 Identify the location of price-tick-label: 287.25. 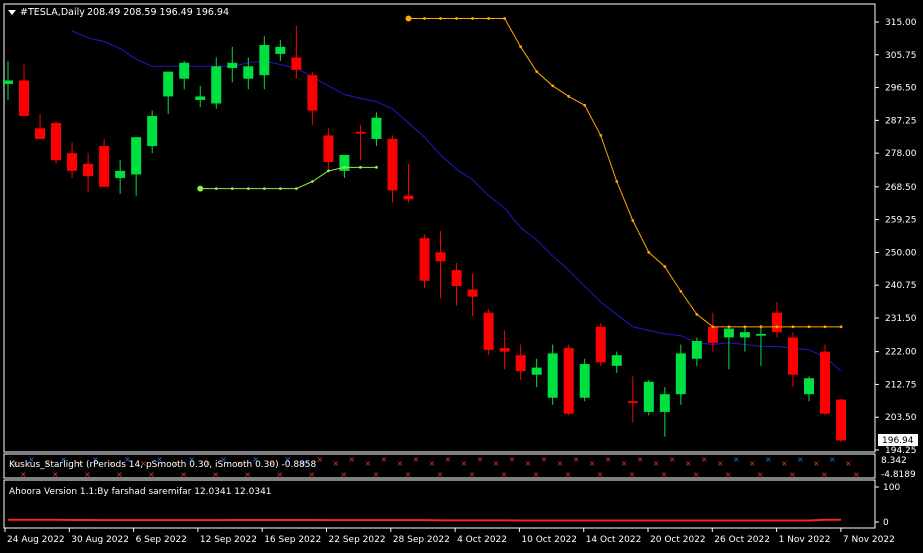
(901, 121).